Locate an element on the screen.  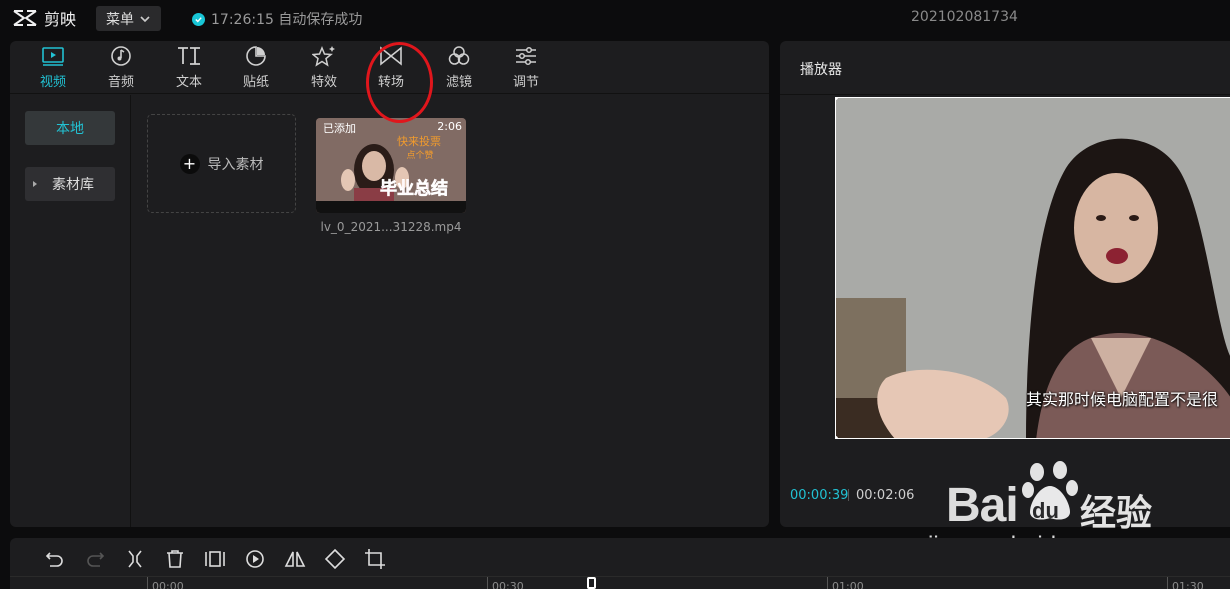
undo-icon is located at coordinates (54, 559).